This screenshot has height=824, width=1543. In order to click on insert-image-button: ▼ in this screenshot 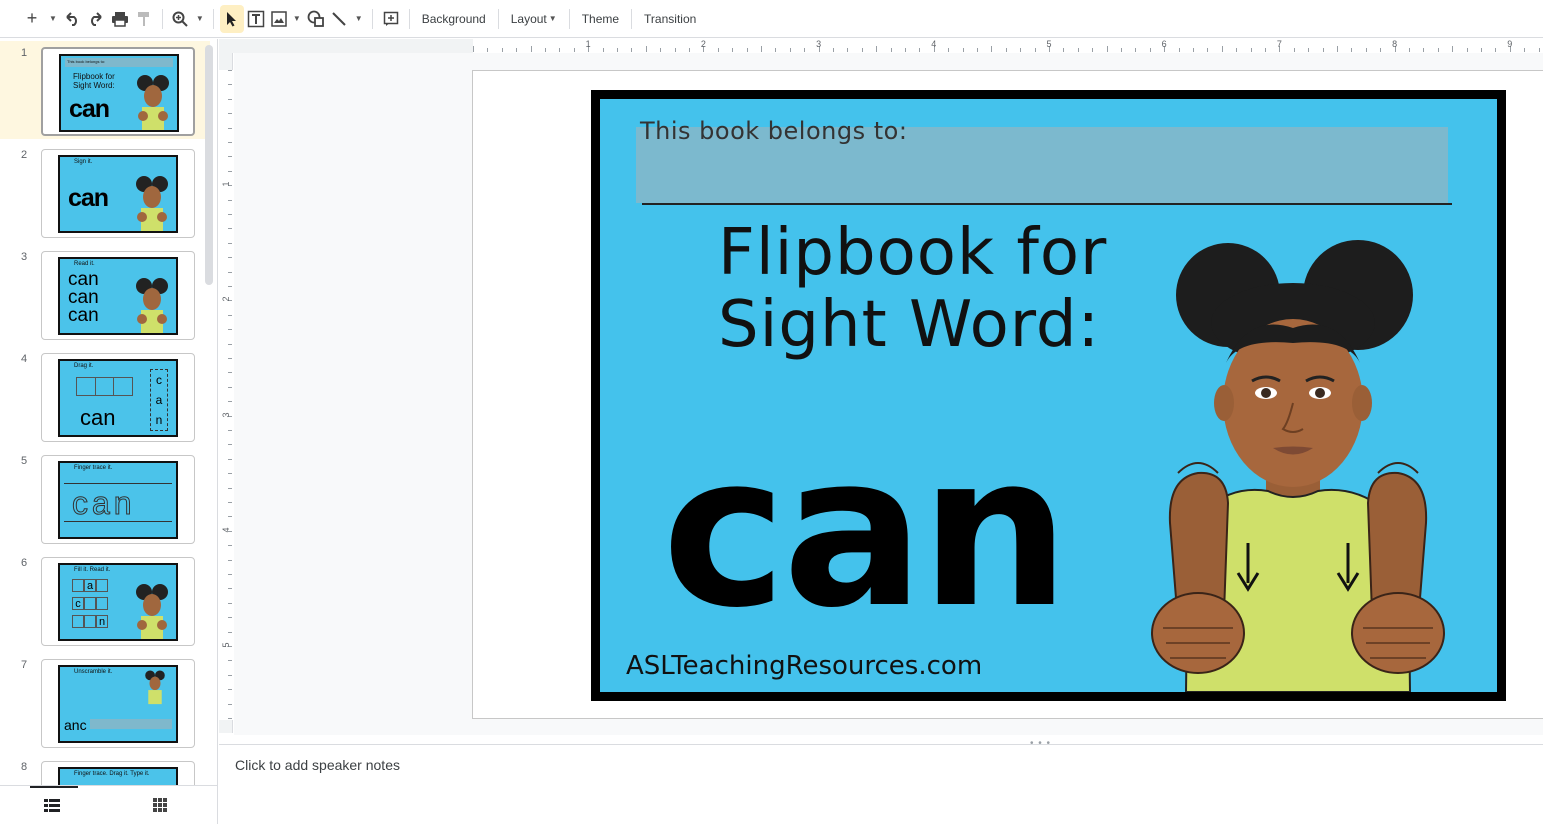, I will do `click(286, 19)`.